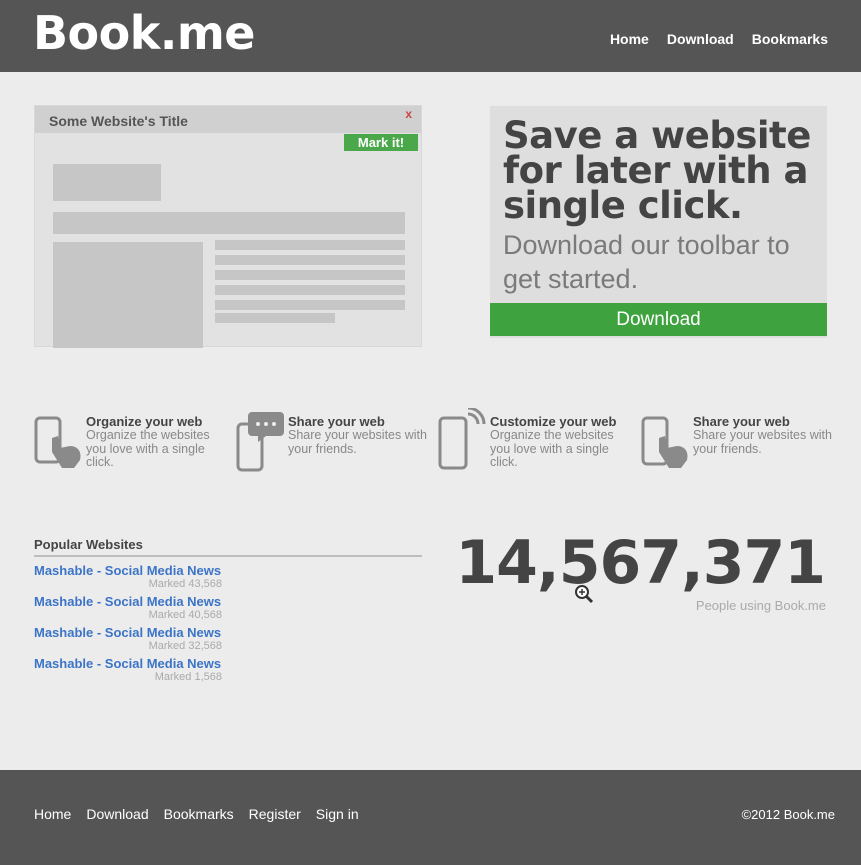 The width and height of the screenshot is (861, 865). I want to click on footer-bookmarks-link: Bookmarks, so click(199, 814).